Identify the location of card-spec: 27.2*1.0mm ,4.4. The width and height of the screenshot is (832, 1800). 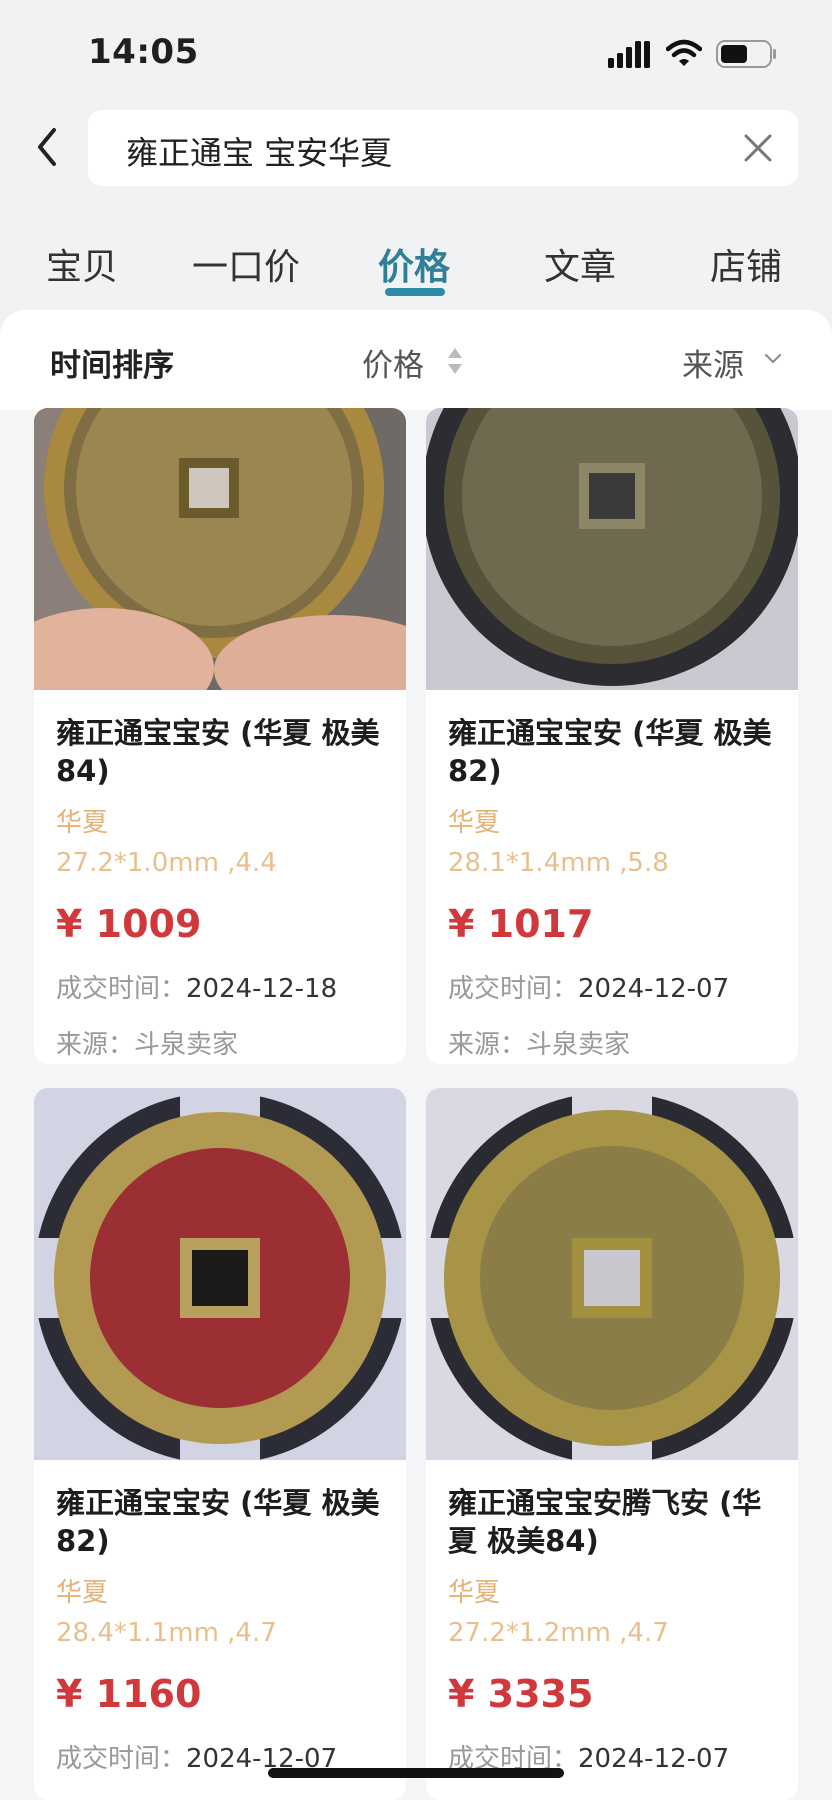
(166, 863).